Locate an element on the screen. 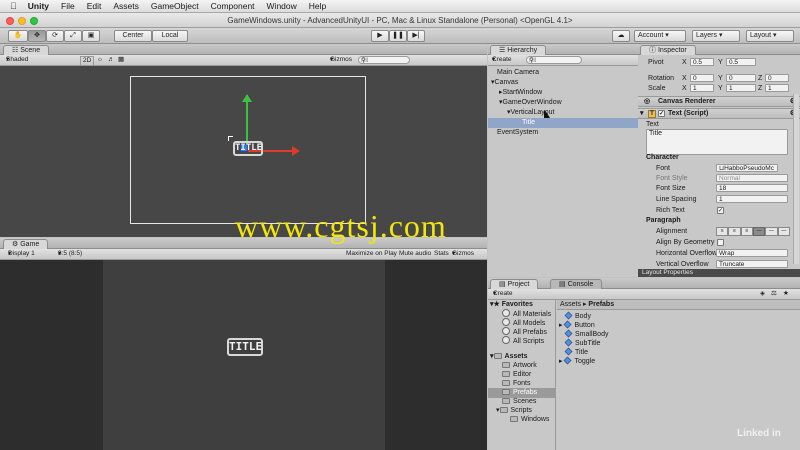 The height and width of the screenshot is (450, 800). 2d-toggle: 2D is located at coordinates (87, 61).